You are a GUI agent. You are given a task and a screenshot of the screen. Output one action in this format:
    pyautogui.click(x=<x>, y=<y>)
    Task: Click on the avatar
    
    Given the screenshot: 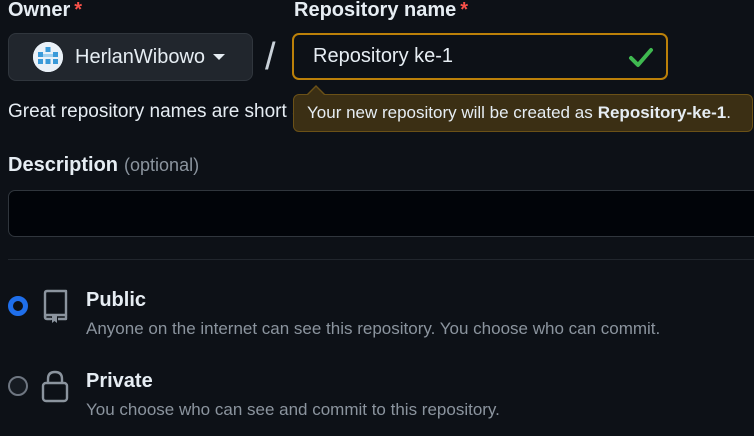 What is the action you would take?
    pyautogui.click(x=48, y=57)
    